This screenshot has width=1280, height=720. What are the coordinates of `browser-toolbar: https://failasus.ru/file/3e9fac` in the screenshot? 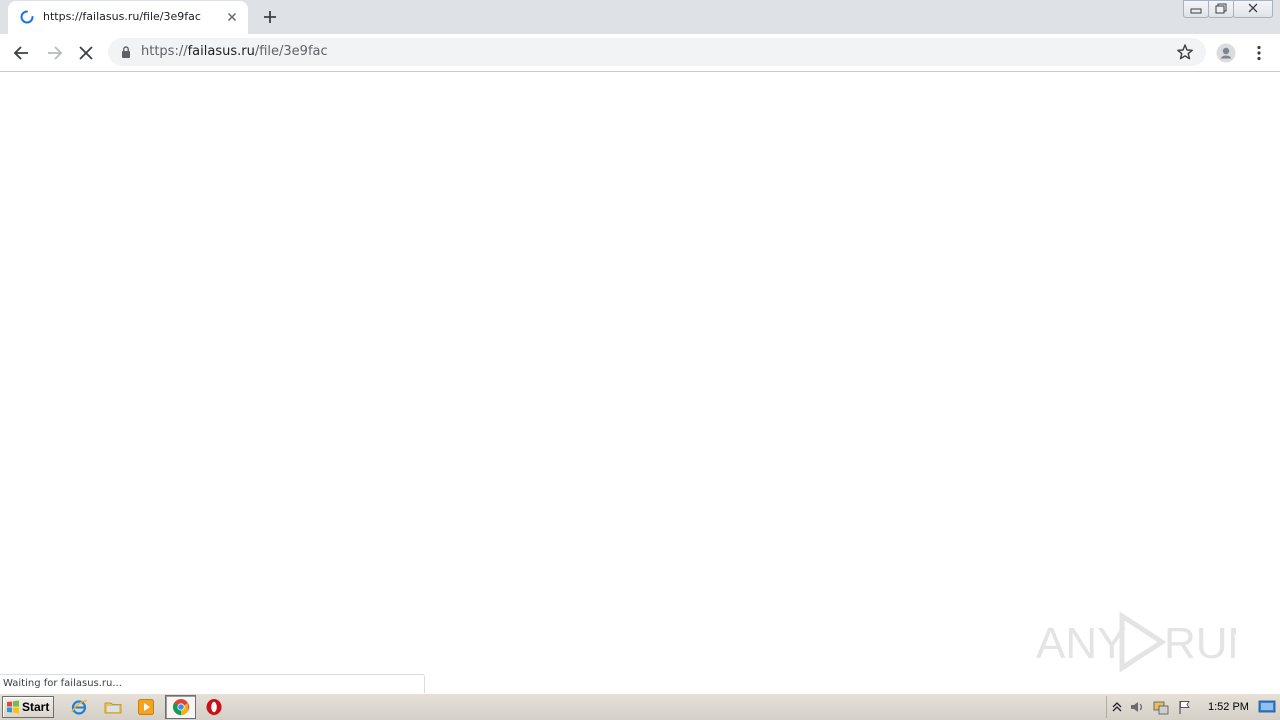 It's located at (640, 53).